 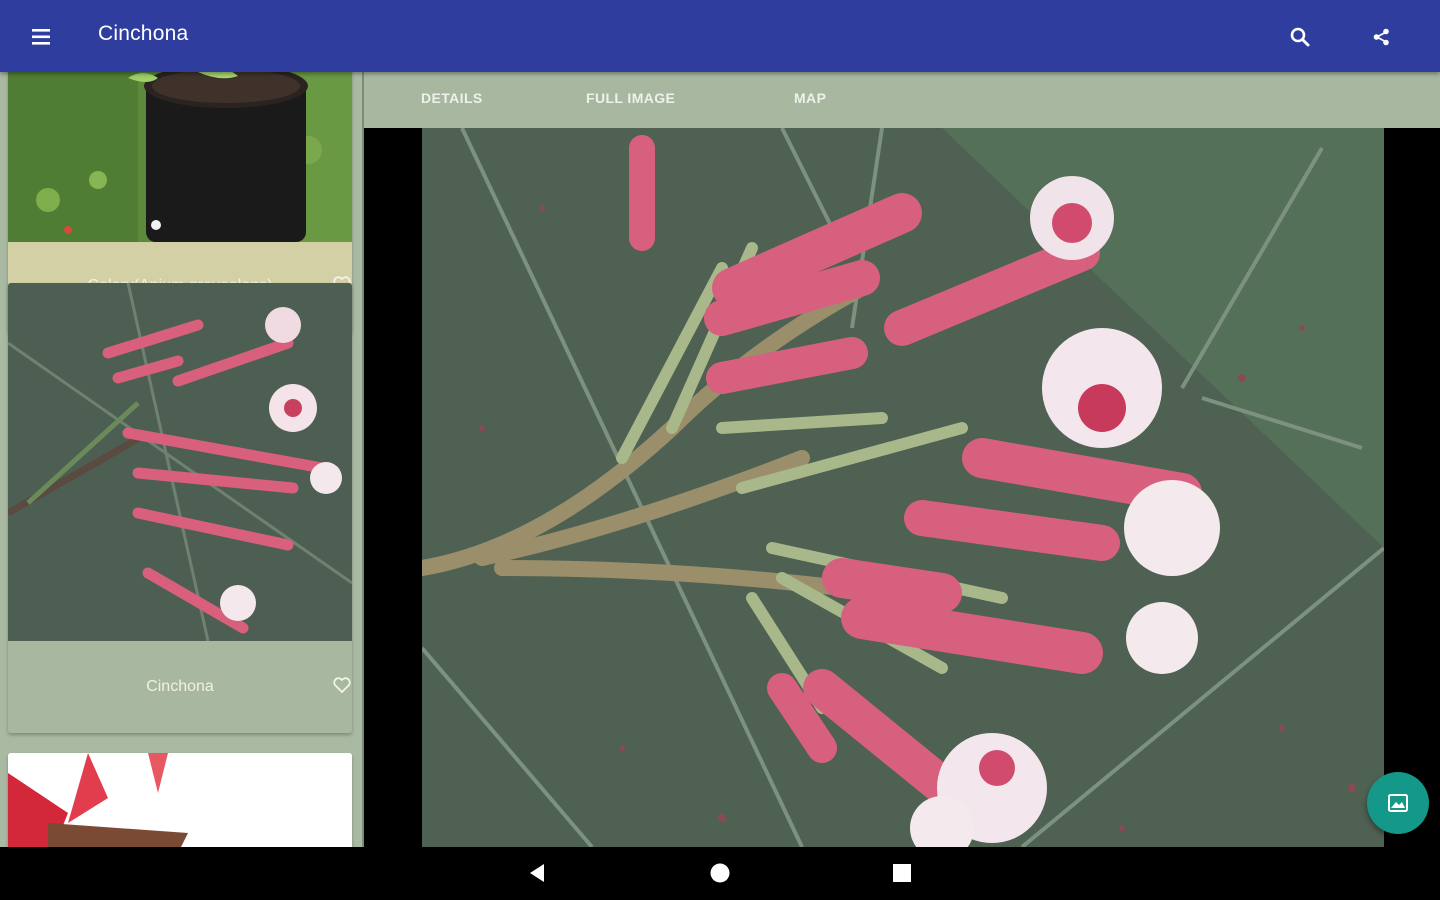 I want to click on image-icon, so click(x=1398, y=803).